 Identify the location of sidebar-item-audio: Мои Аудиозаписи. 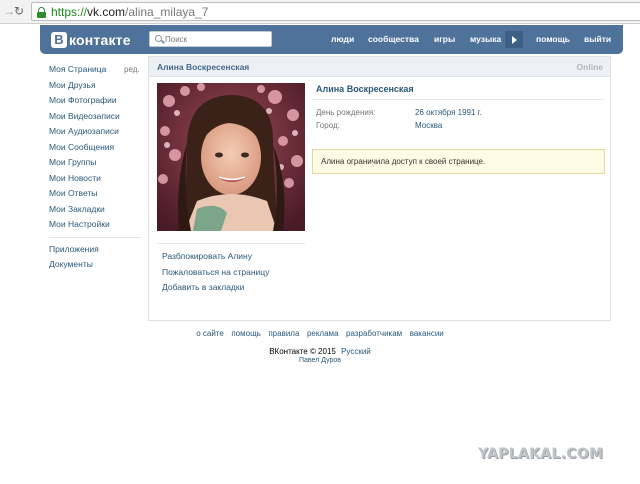
(95, 132).